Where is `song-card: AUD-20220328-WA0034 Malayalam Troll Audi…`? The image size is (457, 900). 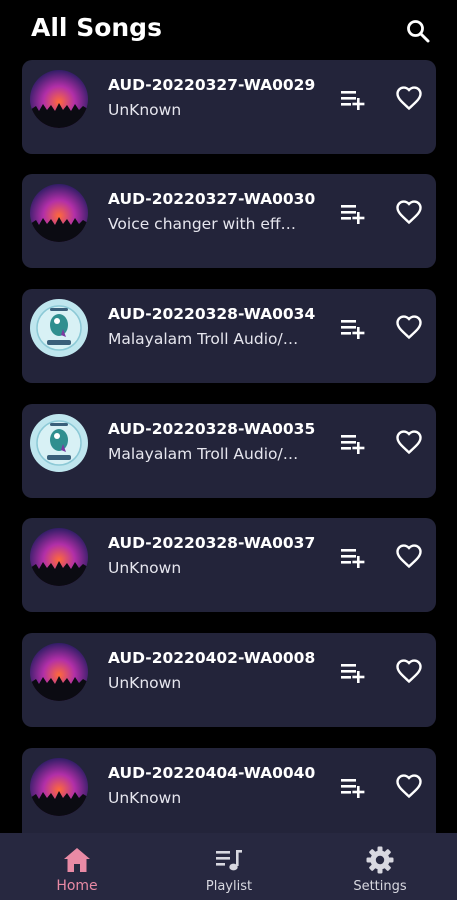
song-card: AUD-20220328-WA0034 Malayalam Troll Audi… is located at coordinates (229, 336).